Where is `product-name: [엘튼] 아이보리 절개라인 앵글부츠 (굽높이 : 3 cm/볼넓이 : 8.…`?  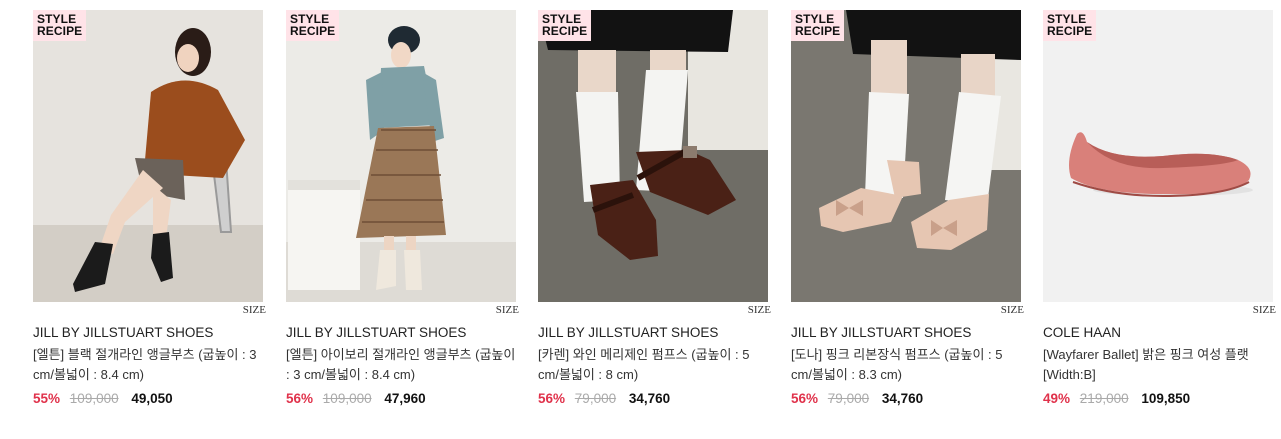 product-name: [엘튼] 아이보리 절개라인 앵글부츠 (굽높이 : 3 cm/볼넓이 : 8.… is located at coordinates (402, 365).